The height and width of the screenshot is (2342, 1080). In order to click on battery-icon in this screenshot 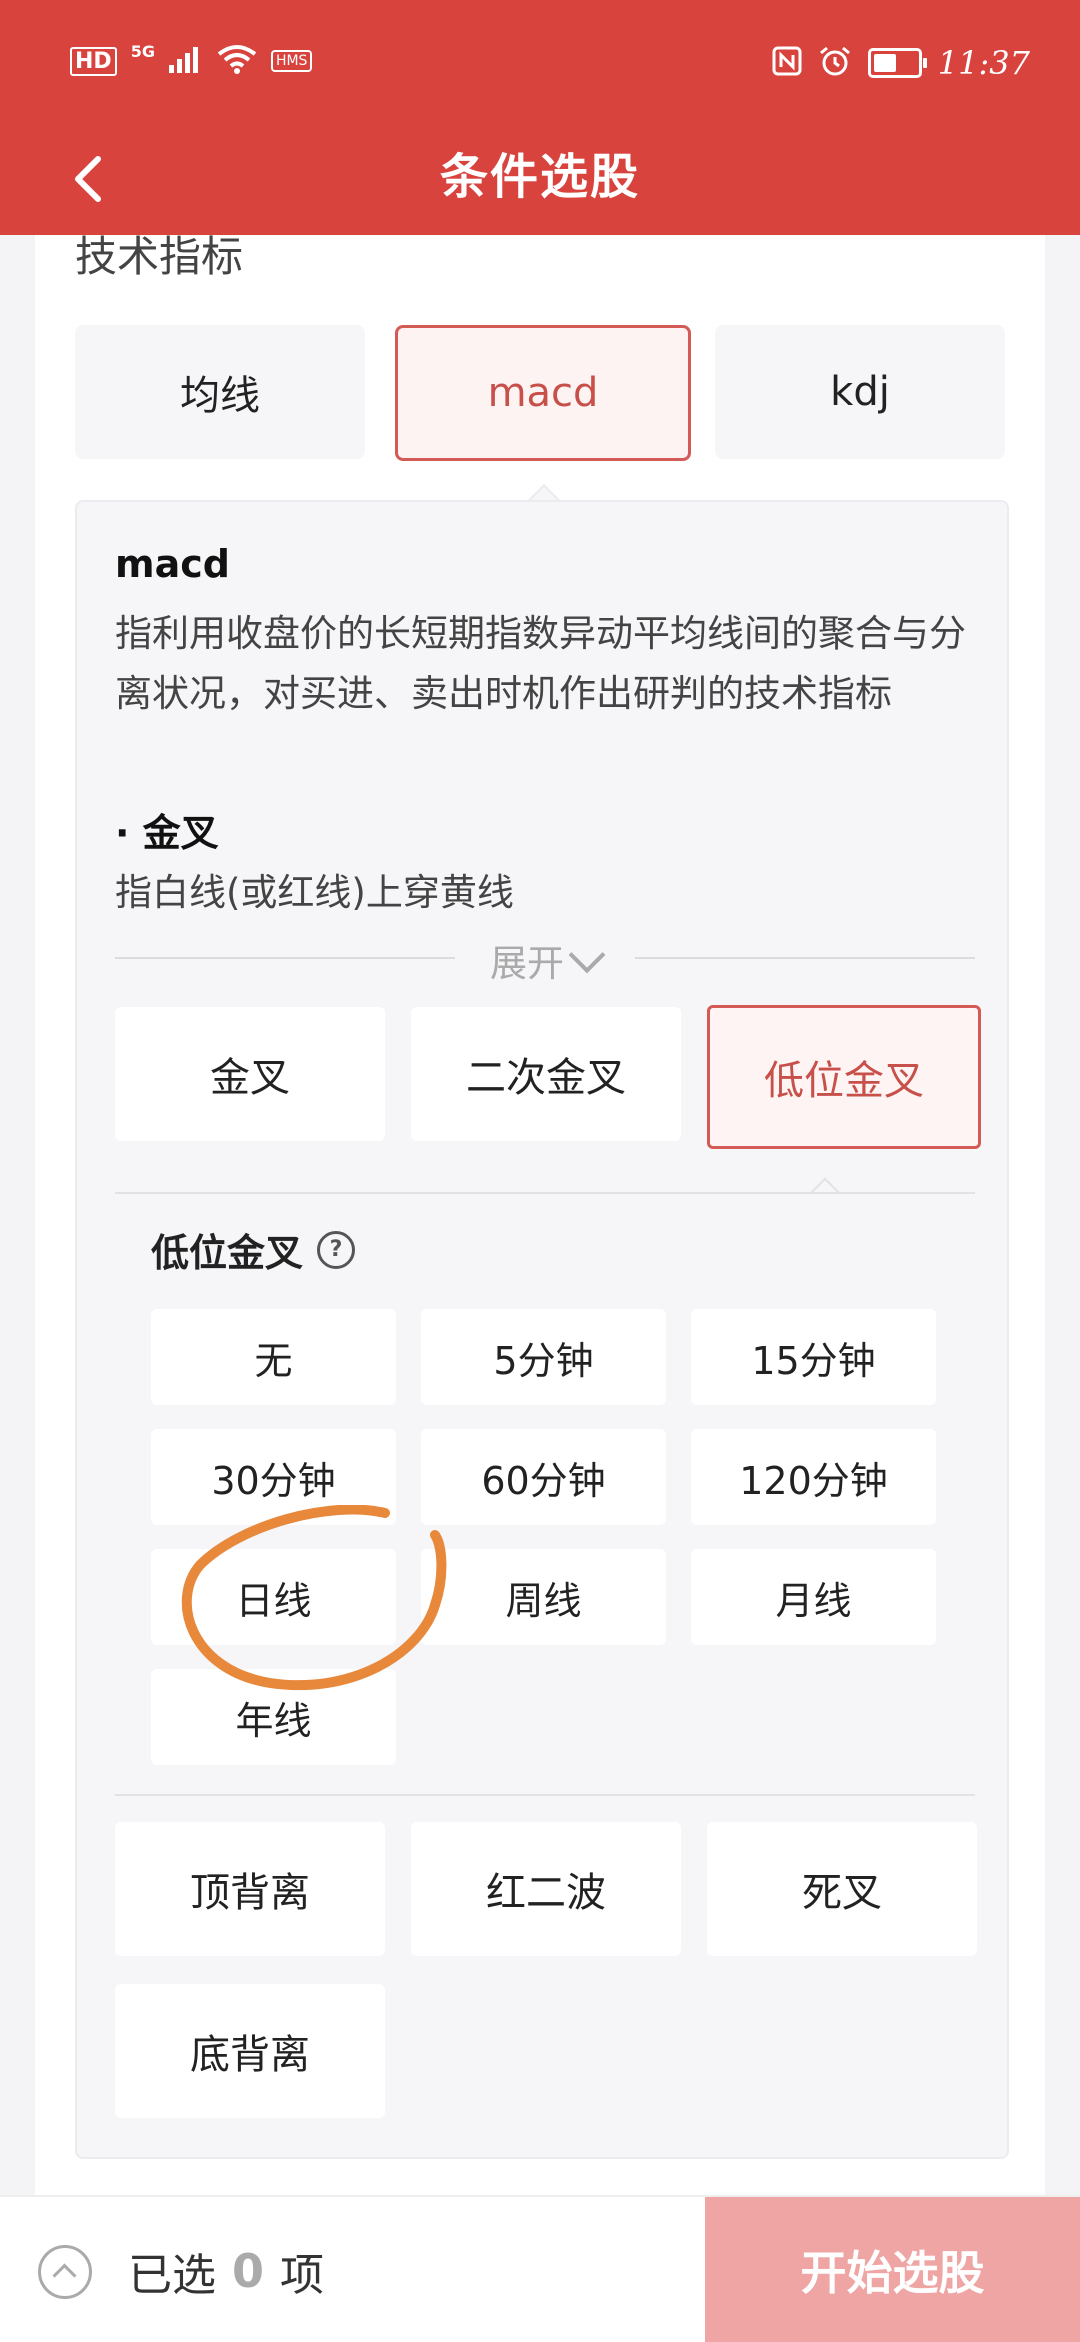, I will do `click(897, 63)`.